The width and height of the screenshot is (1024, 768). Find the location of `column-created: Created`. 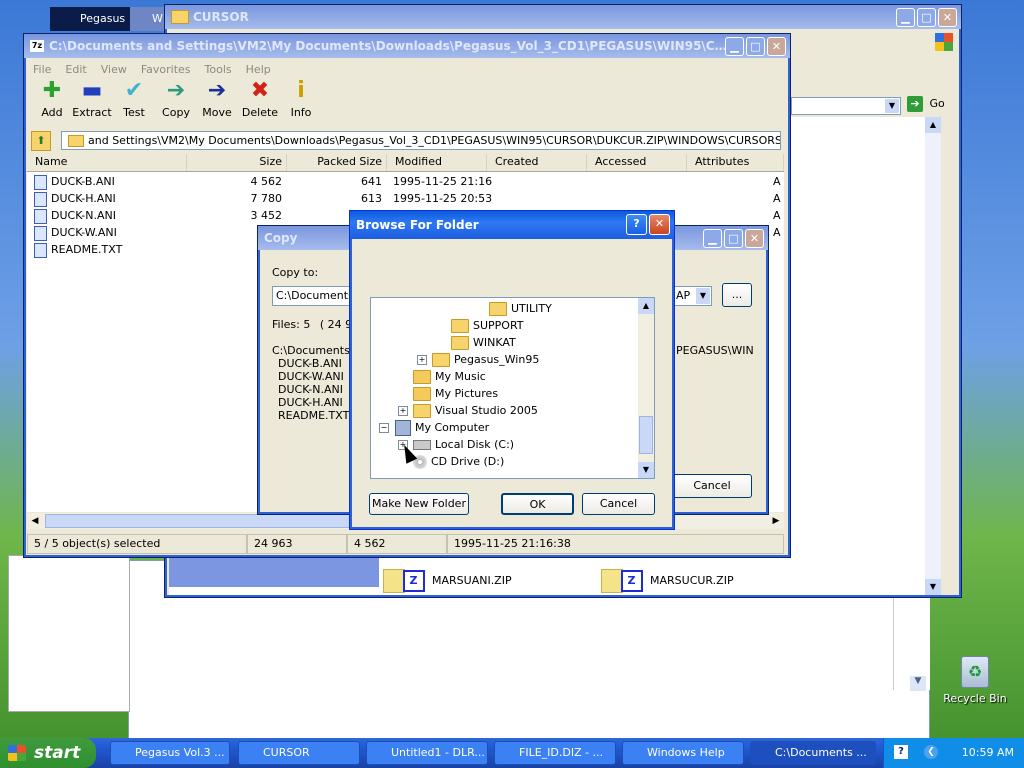

column-created: Created is located at coordinates (537, 162).